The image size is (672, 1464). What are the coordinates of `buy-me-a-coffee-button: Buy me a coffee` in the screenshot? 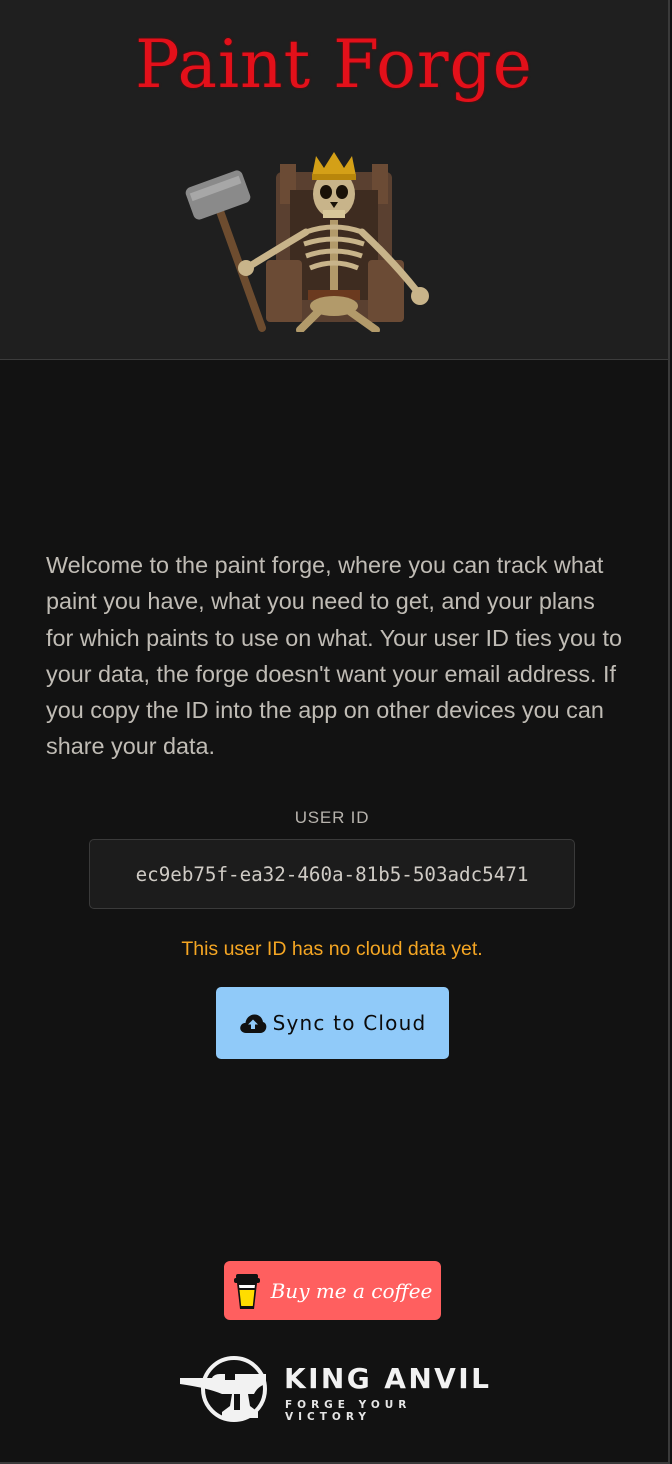 It's located at (332, 1290).